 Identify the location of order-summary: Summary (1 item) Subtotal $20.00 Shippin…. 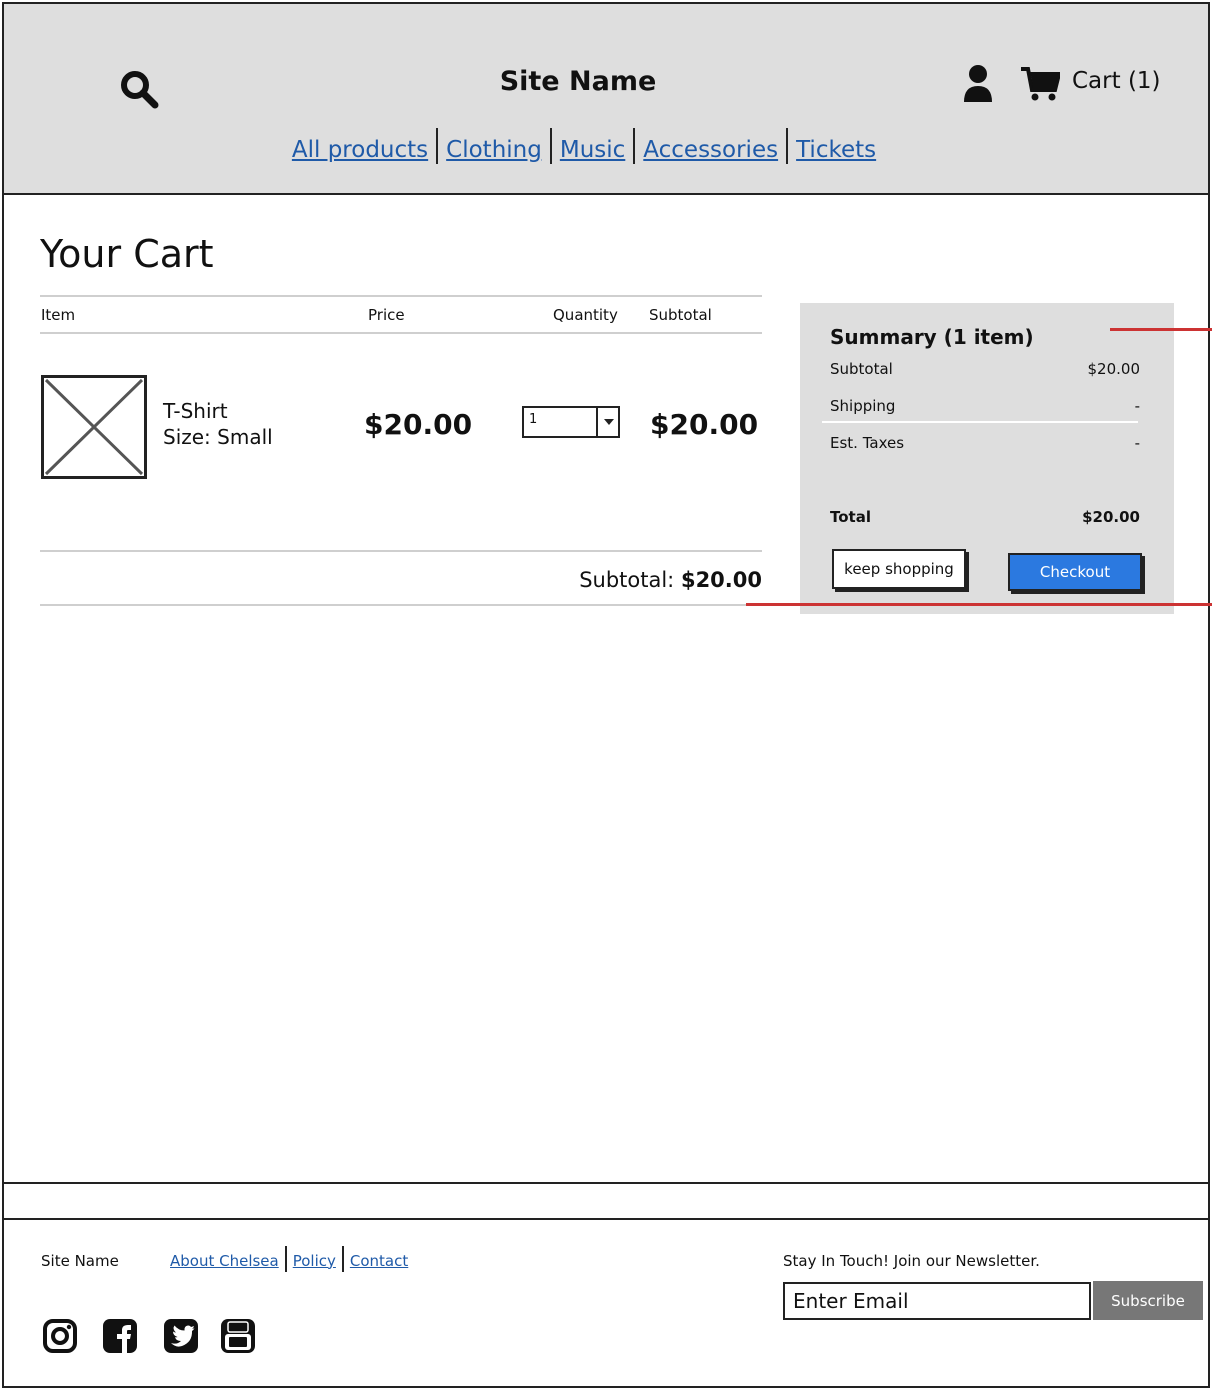
(987, 458).